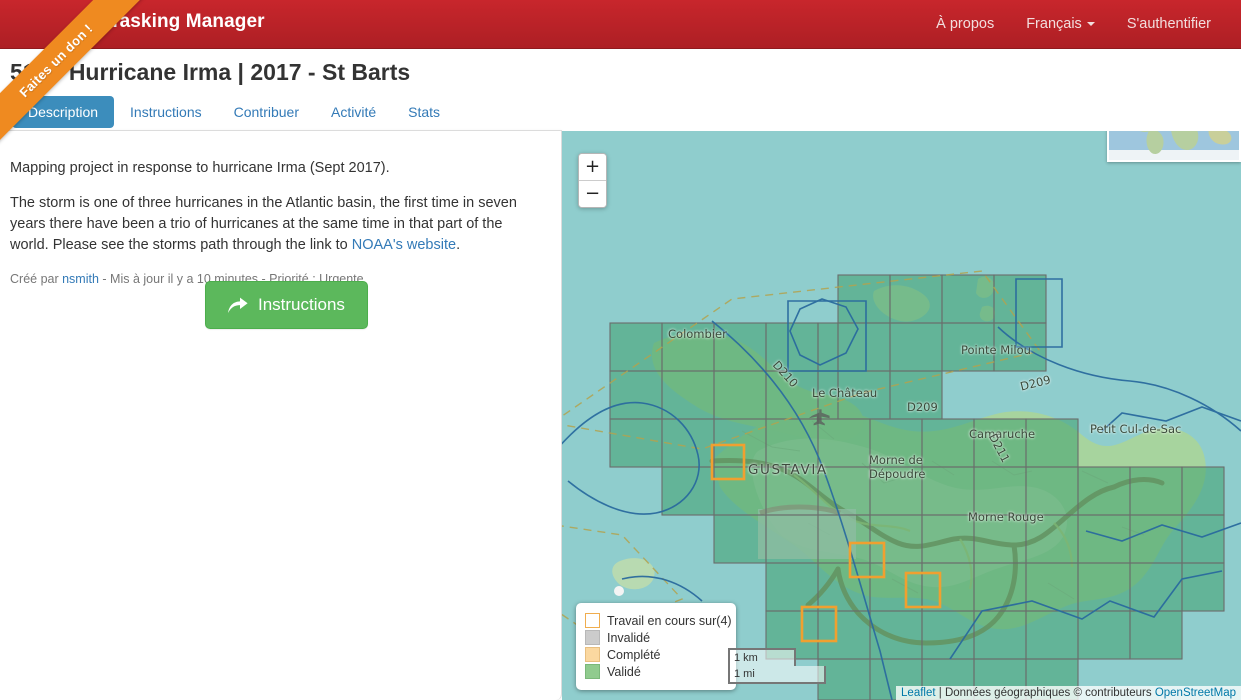 This screenshot has height=700, width=1241. I want to click on navbar-links: À propos Français S'authentifier, so click(1073, 24).